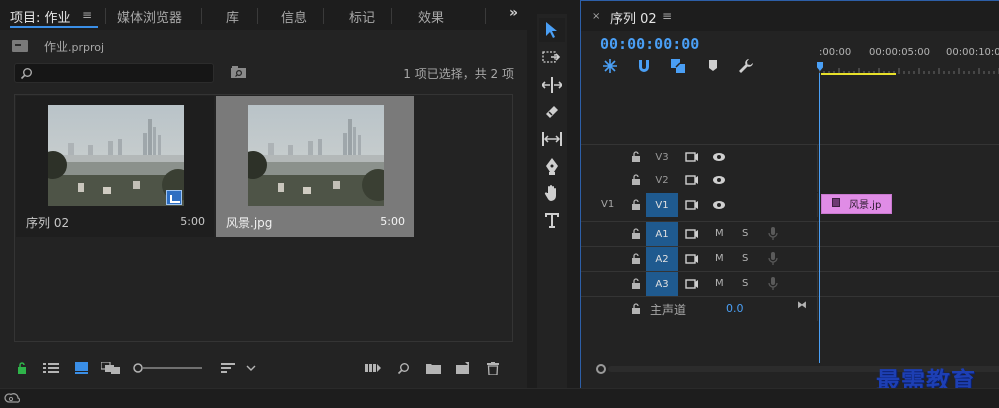  Describe the element at coordinates (662, 205) in the screenshot. I see `track-target-v1: V1` at that location.